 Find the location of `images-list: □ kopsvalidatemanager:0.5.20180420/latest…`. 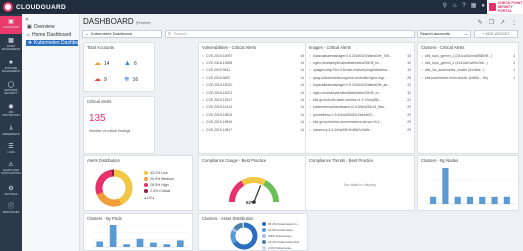

images-list: □ kopsvalidatemanager:0.5.20180420/latest… is located at coordinates (360, 92).